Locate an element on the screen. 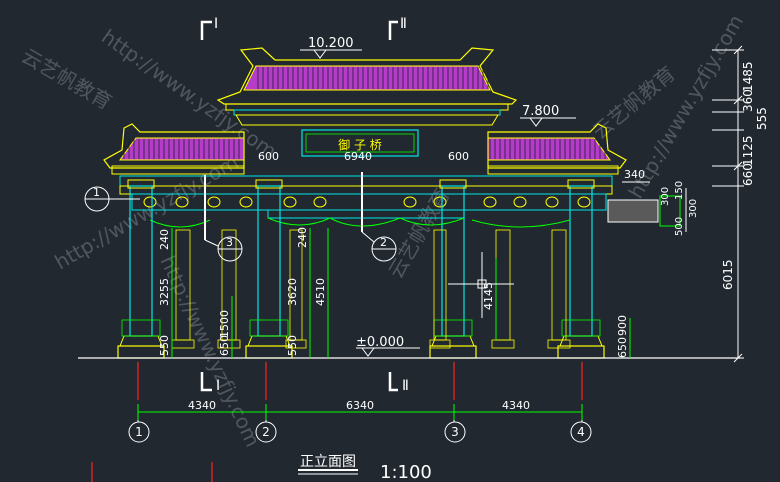 This screenshot has height=482, width=780. dim-left-3255: 3255 is located at coordinates (164, 292).